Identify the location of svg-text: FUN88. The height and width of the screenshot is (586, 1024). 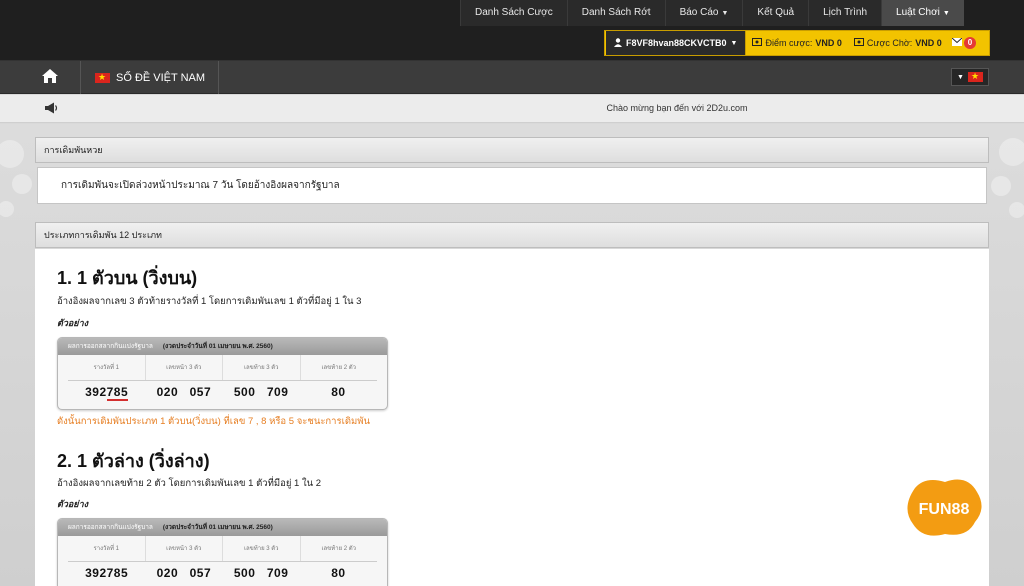
(944, 509).